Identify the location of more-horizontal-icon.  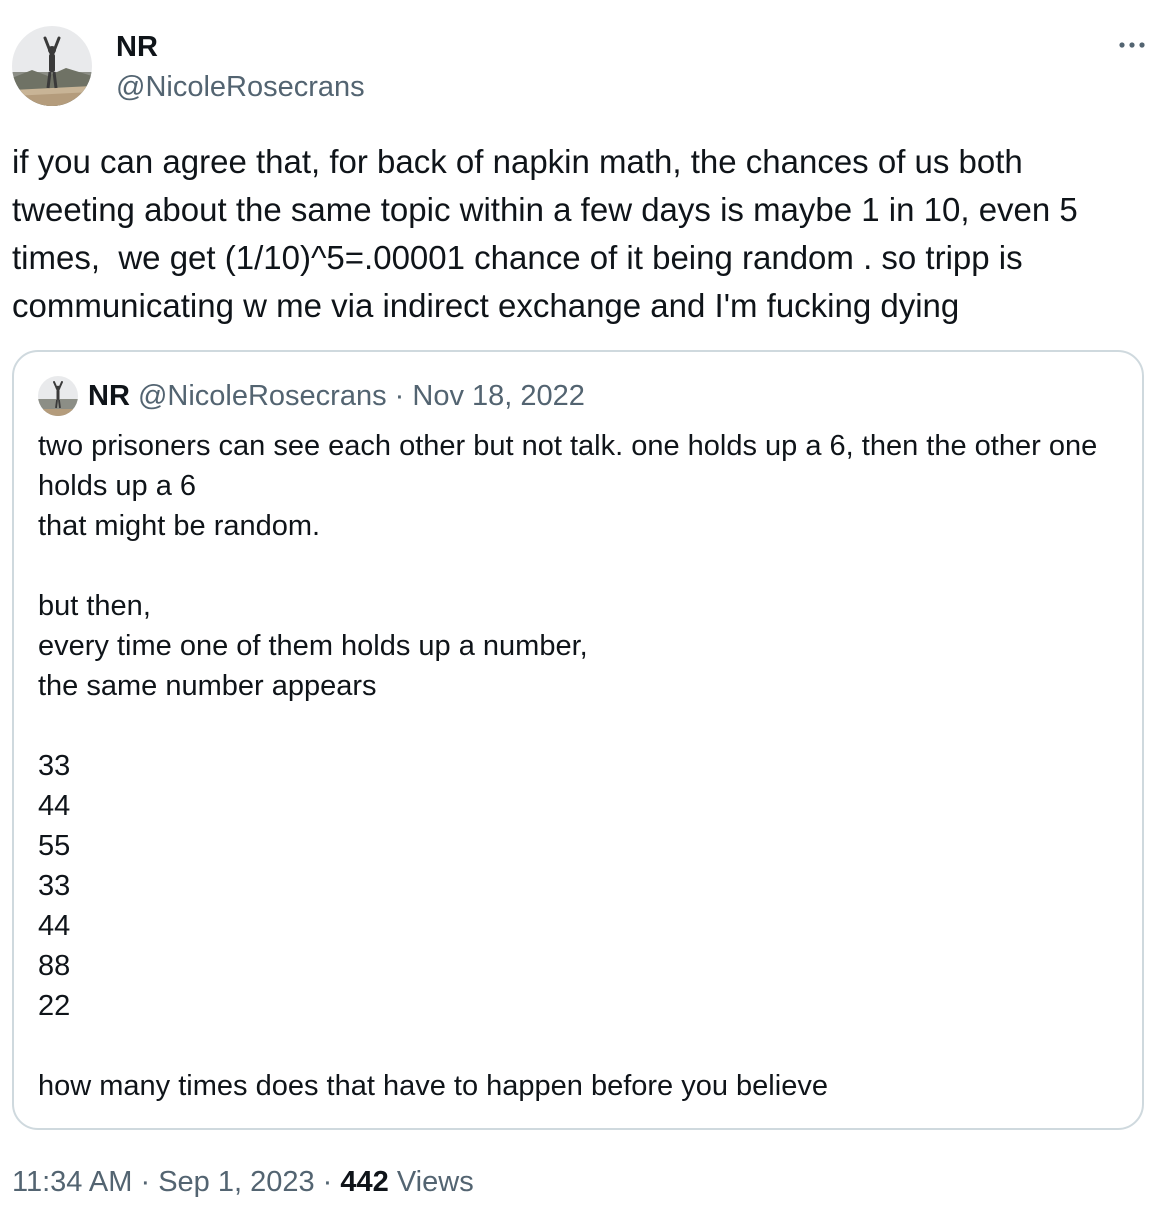
(1132, 45).